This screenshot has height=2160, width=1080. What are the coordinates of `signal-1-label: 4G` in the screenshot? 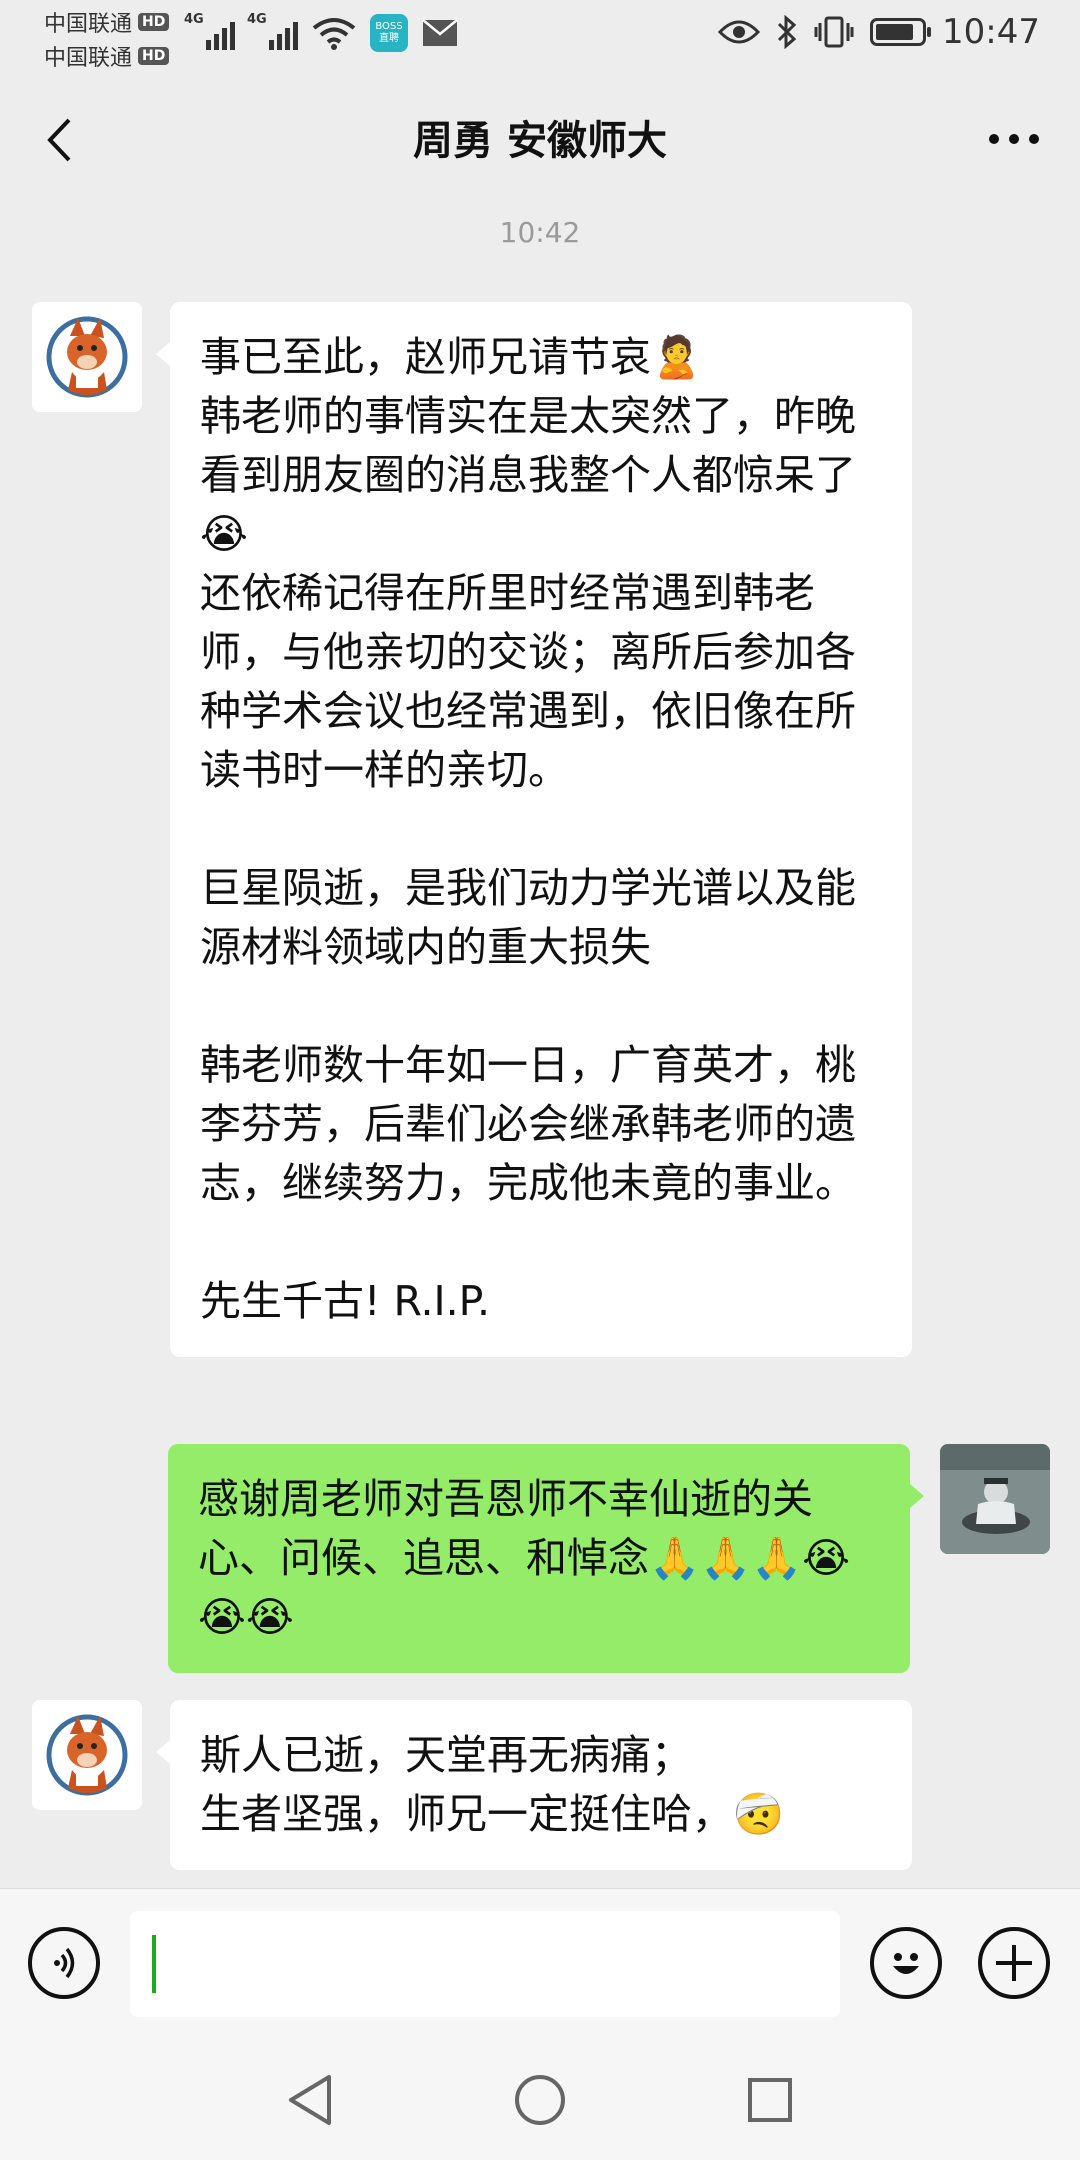 It's located at (194, 19).